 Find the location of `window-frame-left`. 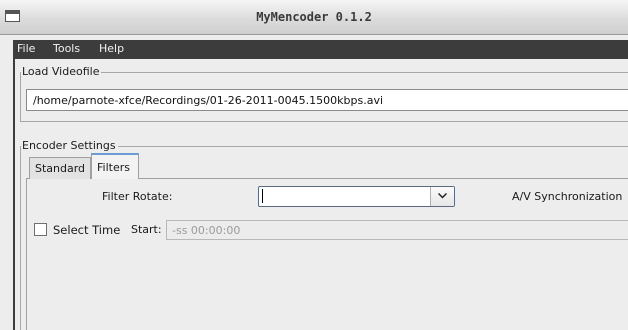

window-frame-left is located at coordinates (14, 194).